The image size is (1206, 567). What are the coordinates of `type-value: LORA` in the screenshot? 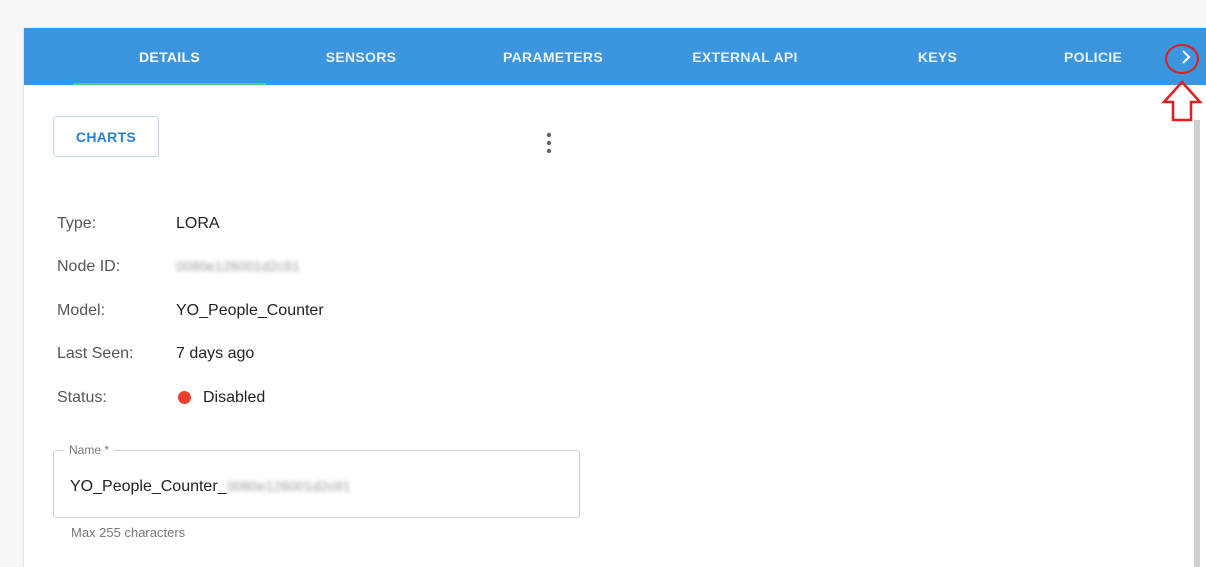 It's located at (198, 223).